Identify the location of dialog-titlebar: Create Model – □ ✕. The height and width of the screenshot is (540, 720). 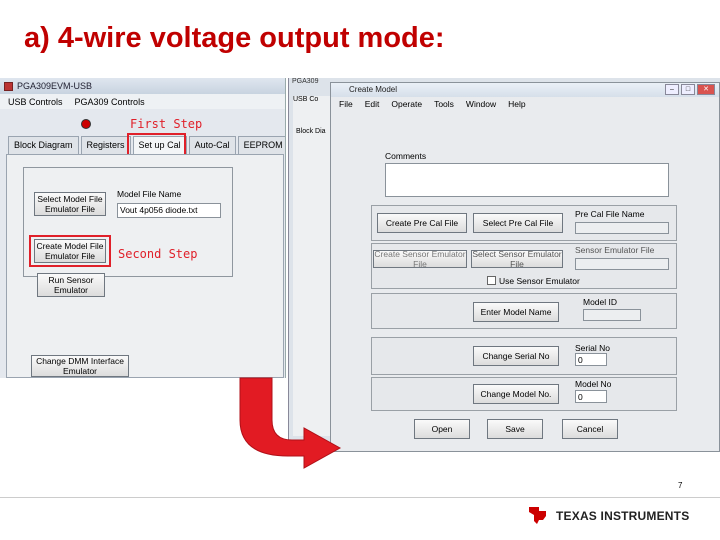
(525, 90).